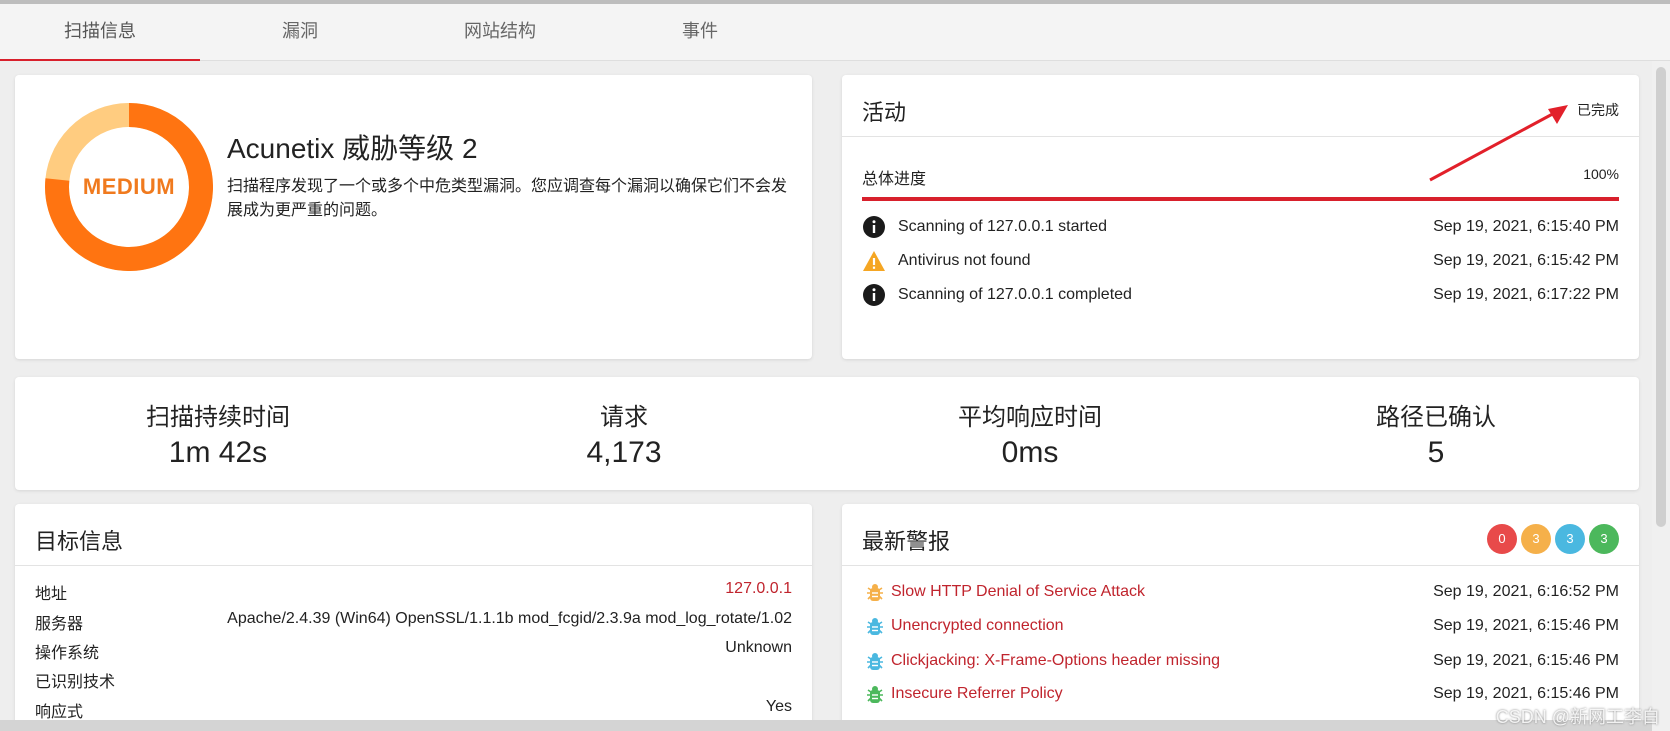 The image size is (1670, 731). What do you see at coordinates (700, 32) in the screenshot?
I see `tab-events: 事件` at bounding box center [700, 32].